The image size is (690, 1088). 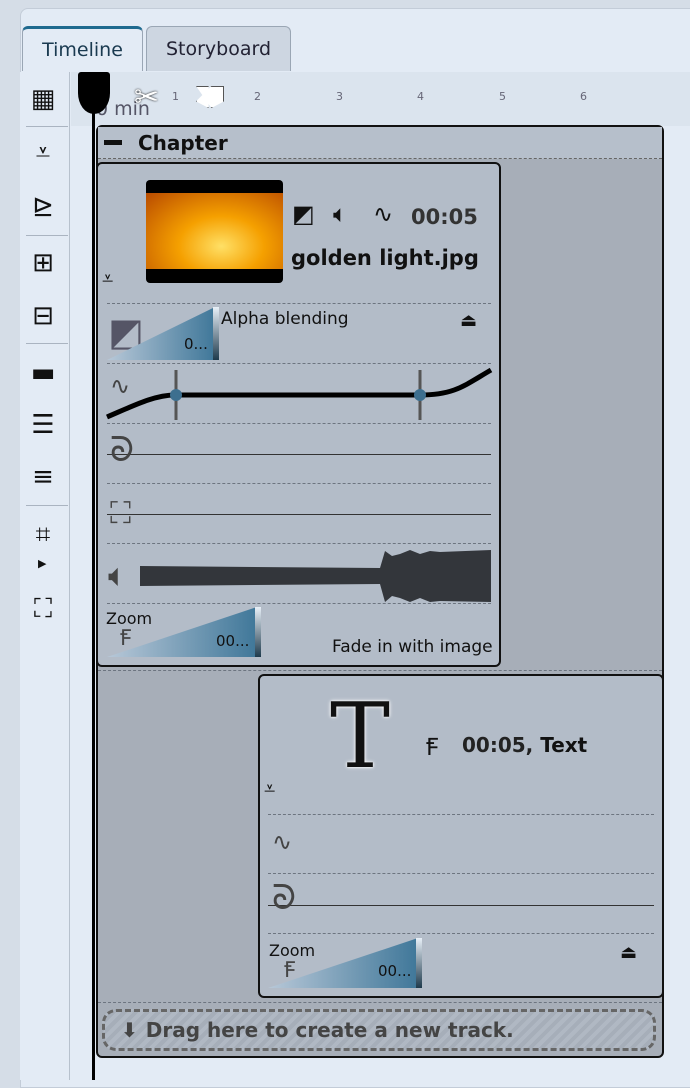 What do you see at coordinates (329, 1030) in the screenshot?
I see `dropzone-label: Drag here to create a new track.` at bounding box center [329, 1030].